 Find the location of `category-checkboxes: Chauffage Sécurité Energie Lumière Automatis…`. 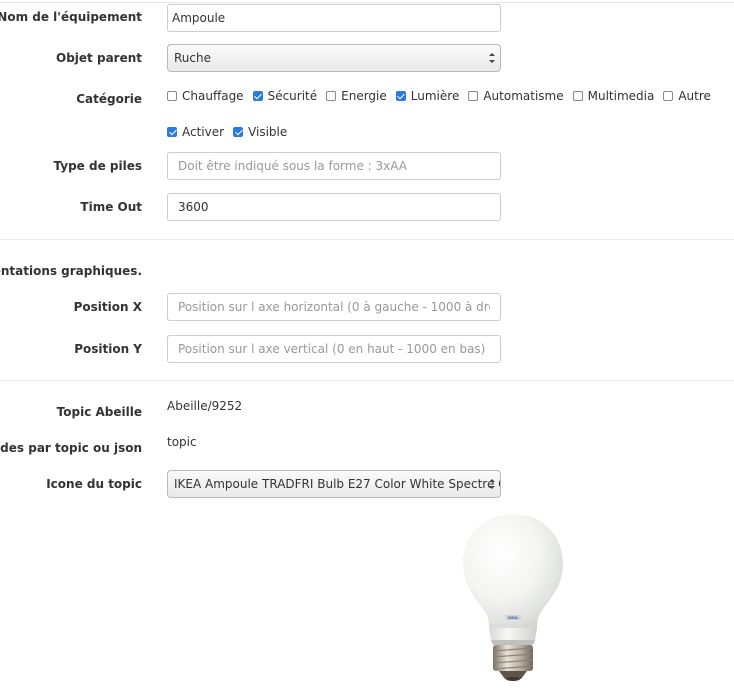

category-checkboxes: Chauffage Sécurité Energie Lumière Automatis… is located at coordinates (443, 95).